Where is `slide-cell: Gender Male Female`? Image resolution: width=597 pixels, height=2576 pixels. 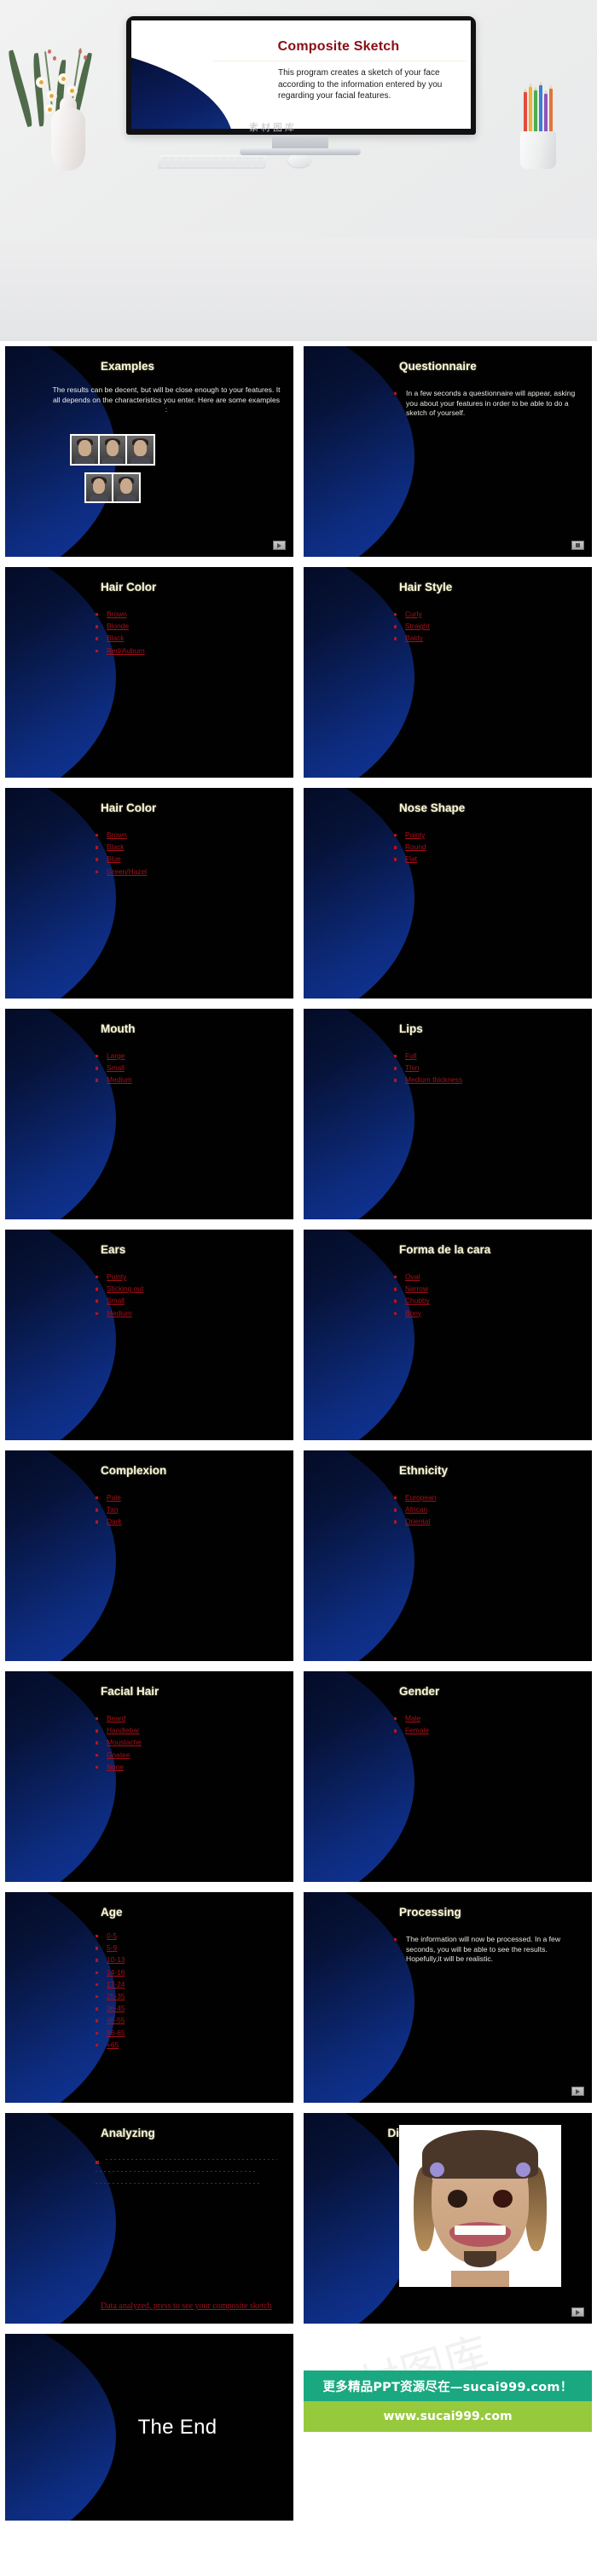 slide-cell: Gender Male Female is located at coordinates (447, 1776).